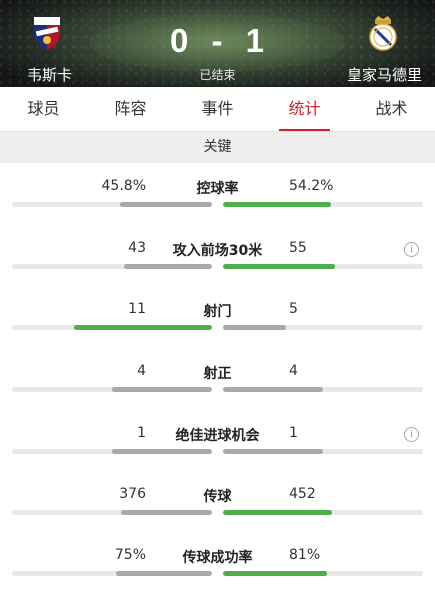 The width and height of the screenshot is (435, 608). What do you see at coordinates (217, 270) in the screenshot?
I see `stat-row-final-third-entries: 43 攻入前场30米 55 i` at bounding box center [217, 270].